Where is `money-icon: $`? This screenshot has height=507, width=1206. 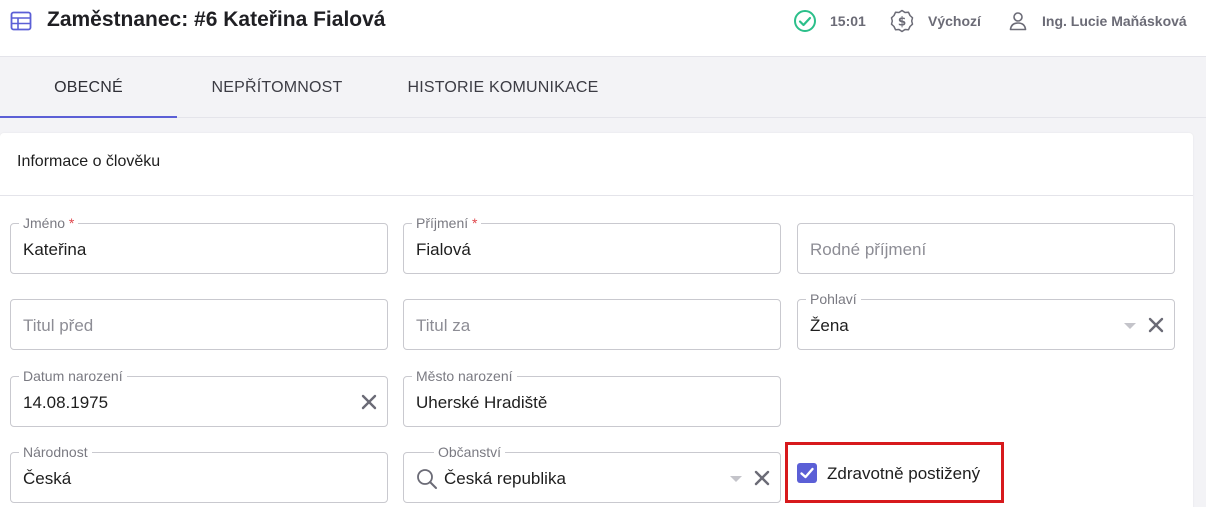 money-icon: $ is located at coordinates (902, 21).